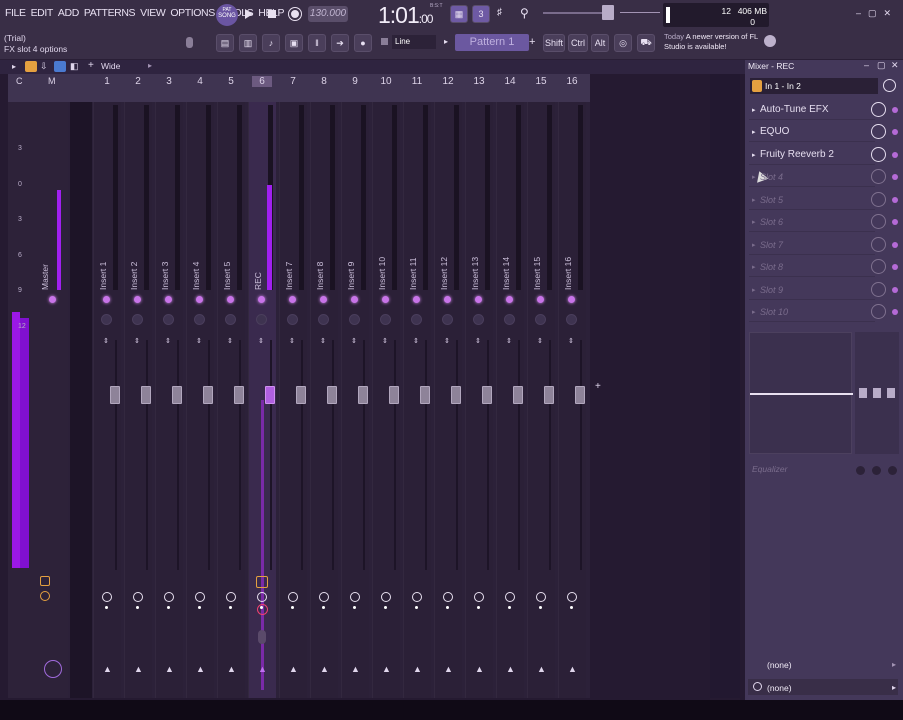 The image size is (903, 720). What do you see at coordinates (110, 66) in the screenshot?
I see `mixer-view-mode: Wide` at bounding box center [110, 66].